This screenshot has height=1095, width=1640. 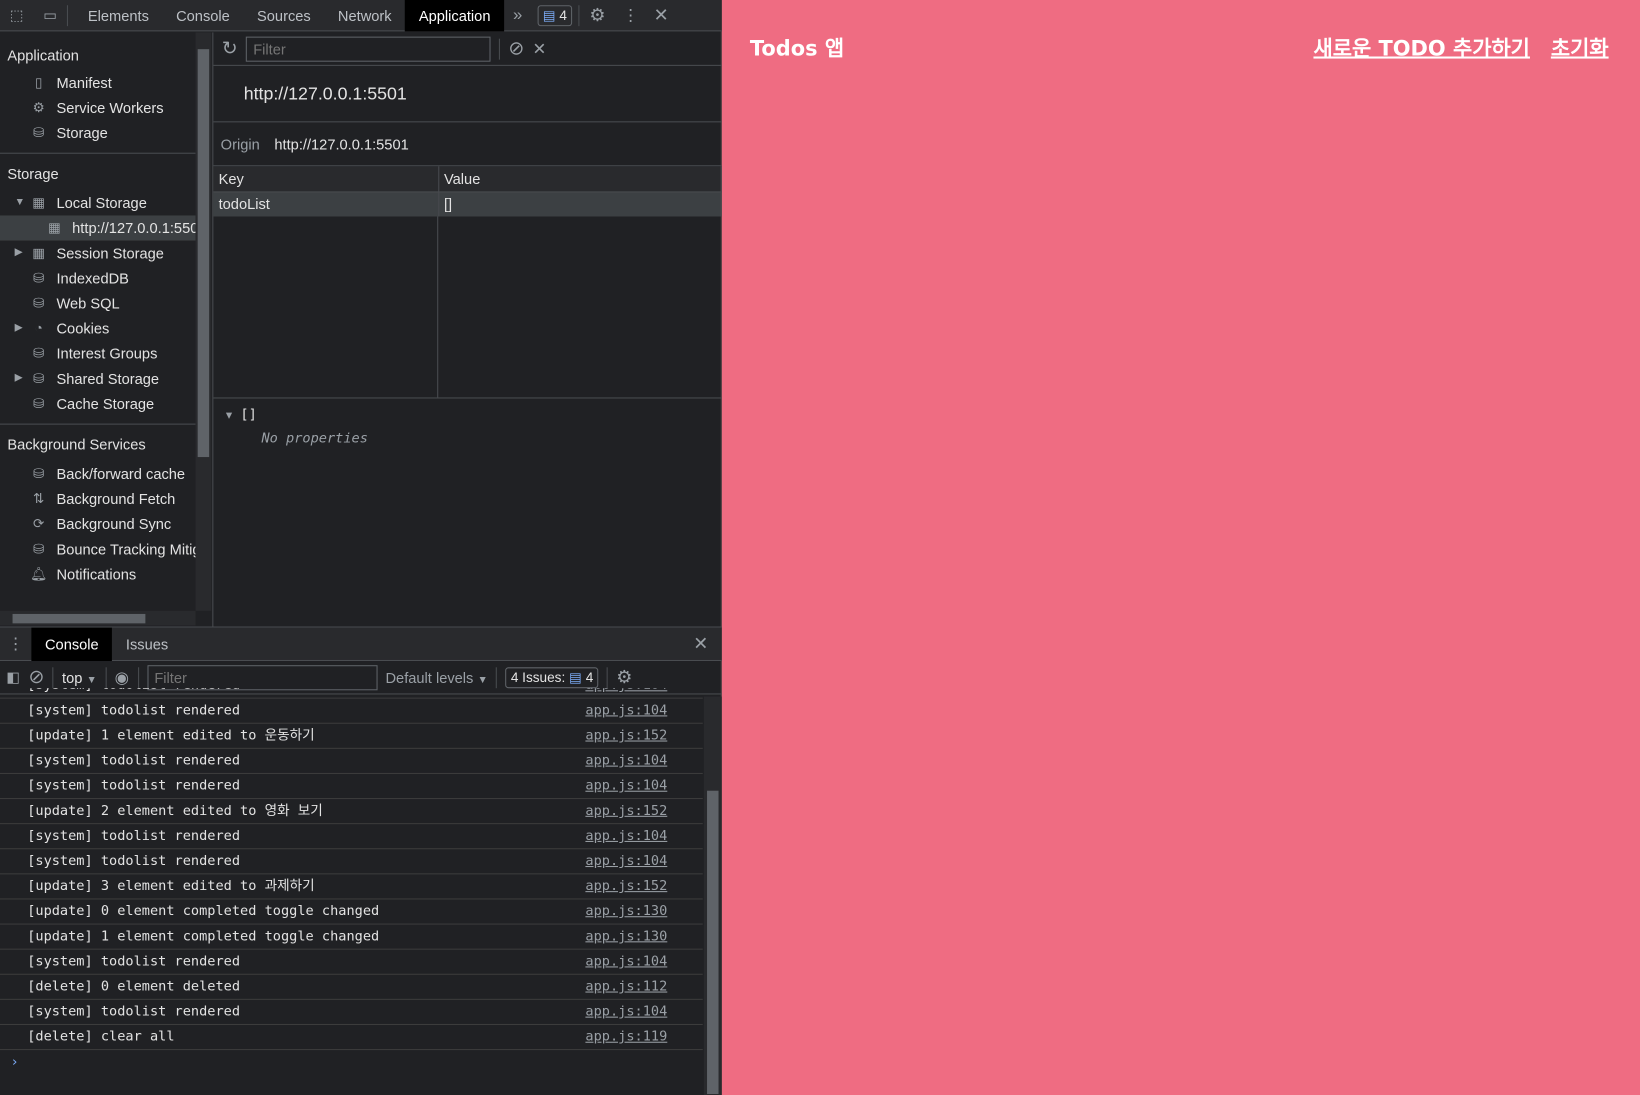 I want to click on storage-filter-input, so click(x=368, y=49).